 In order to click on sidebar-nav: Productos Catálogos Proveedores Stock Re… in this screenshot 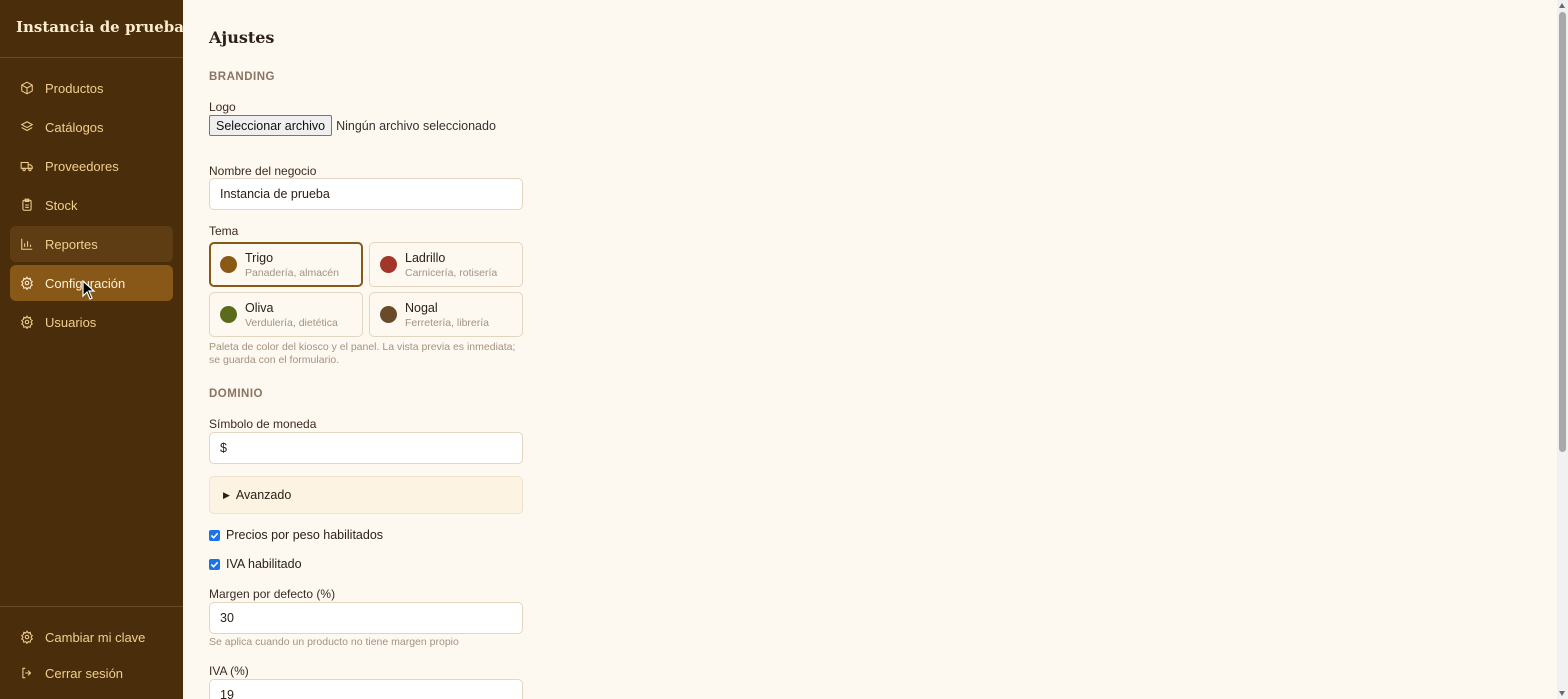, I will do `click(91, 206)`.